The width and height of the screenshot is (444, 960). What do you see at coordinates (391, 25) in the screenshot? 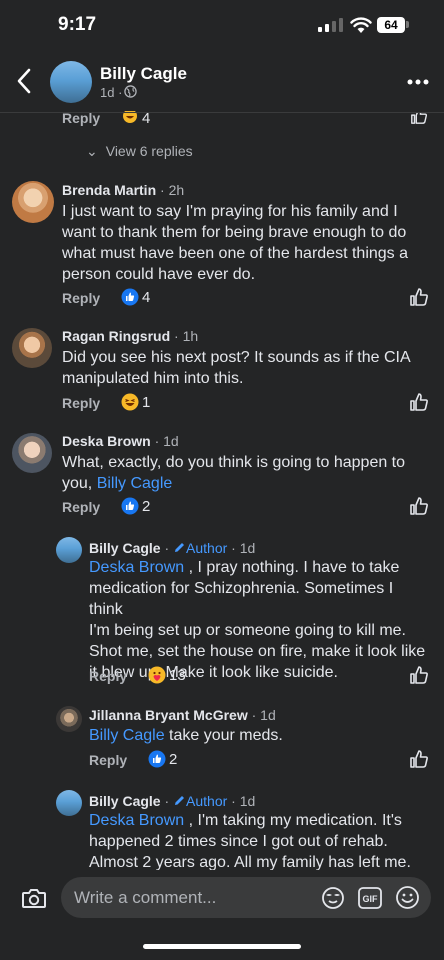
I see `battery-indicator: 64` at bounding box center [391, 25].